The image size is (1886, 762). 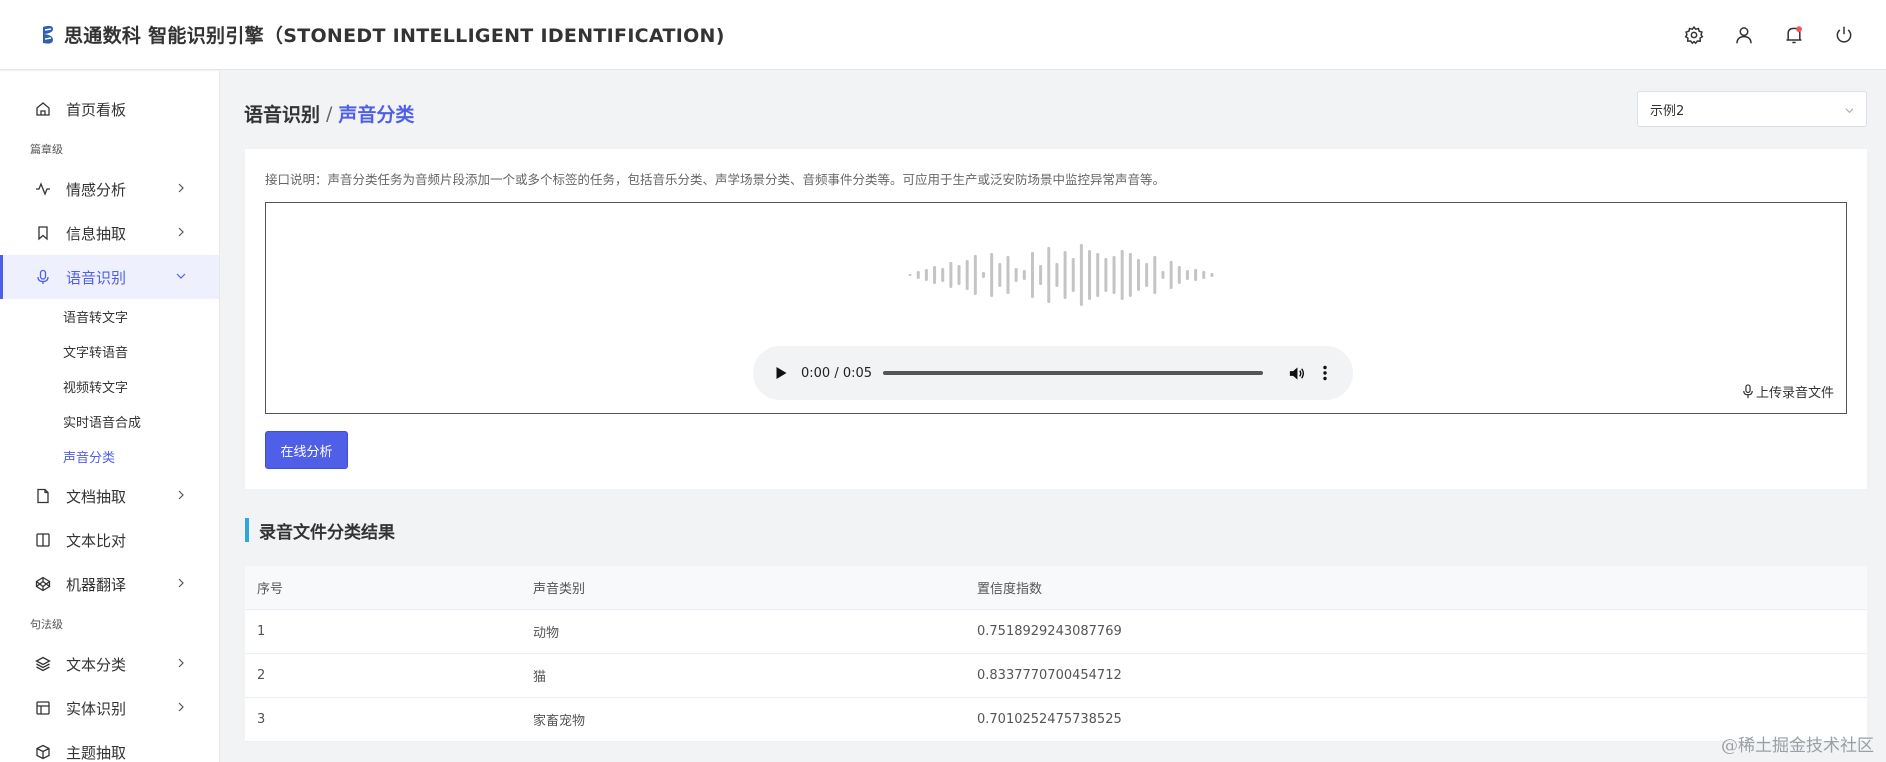 I want to click on player-time: 0:00 / 0:05, so click(x=837, y=373).